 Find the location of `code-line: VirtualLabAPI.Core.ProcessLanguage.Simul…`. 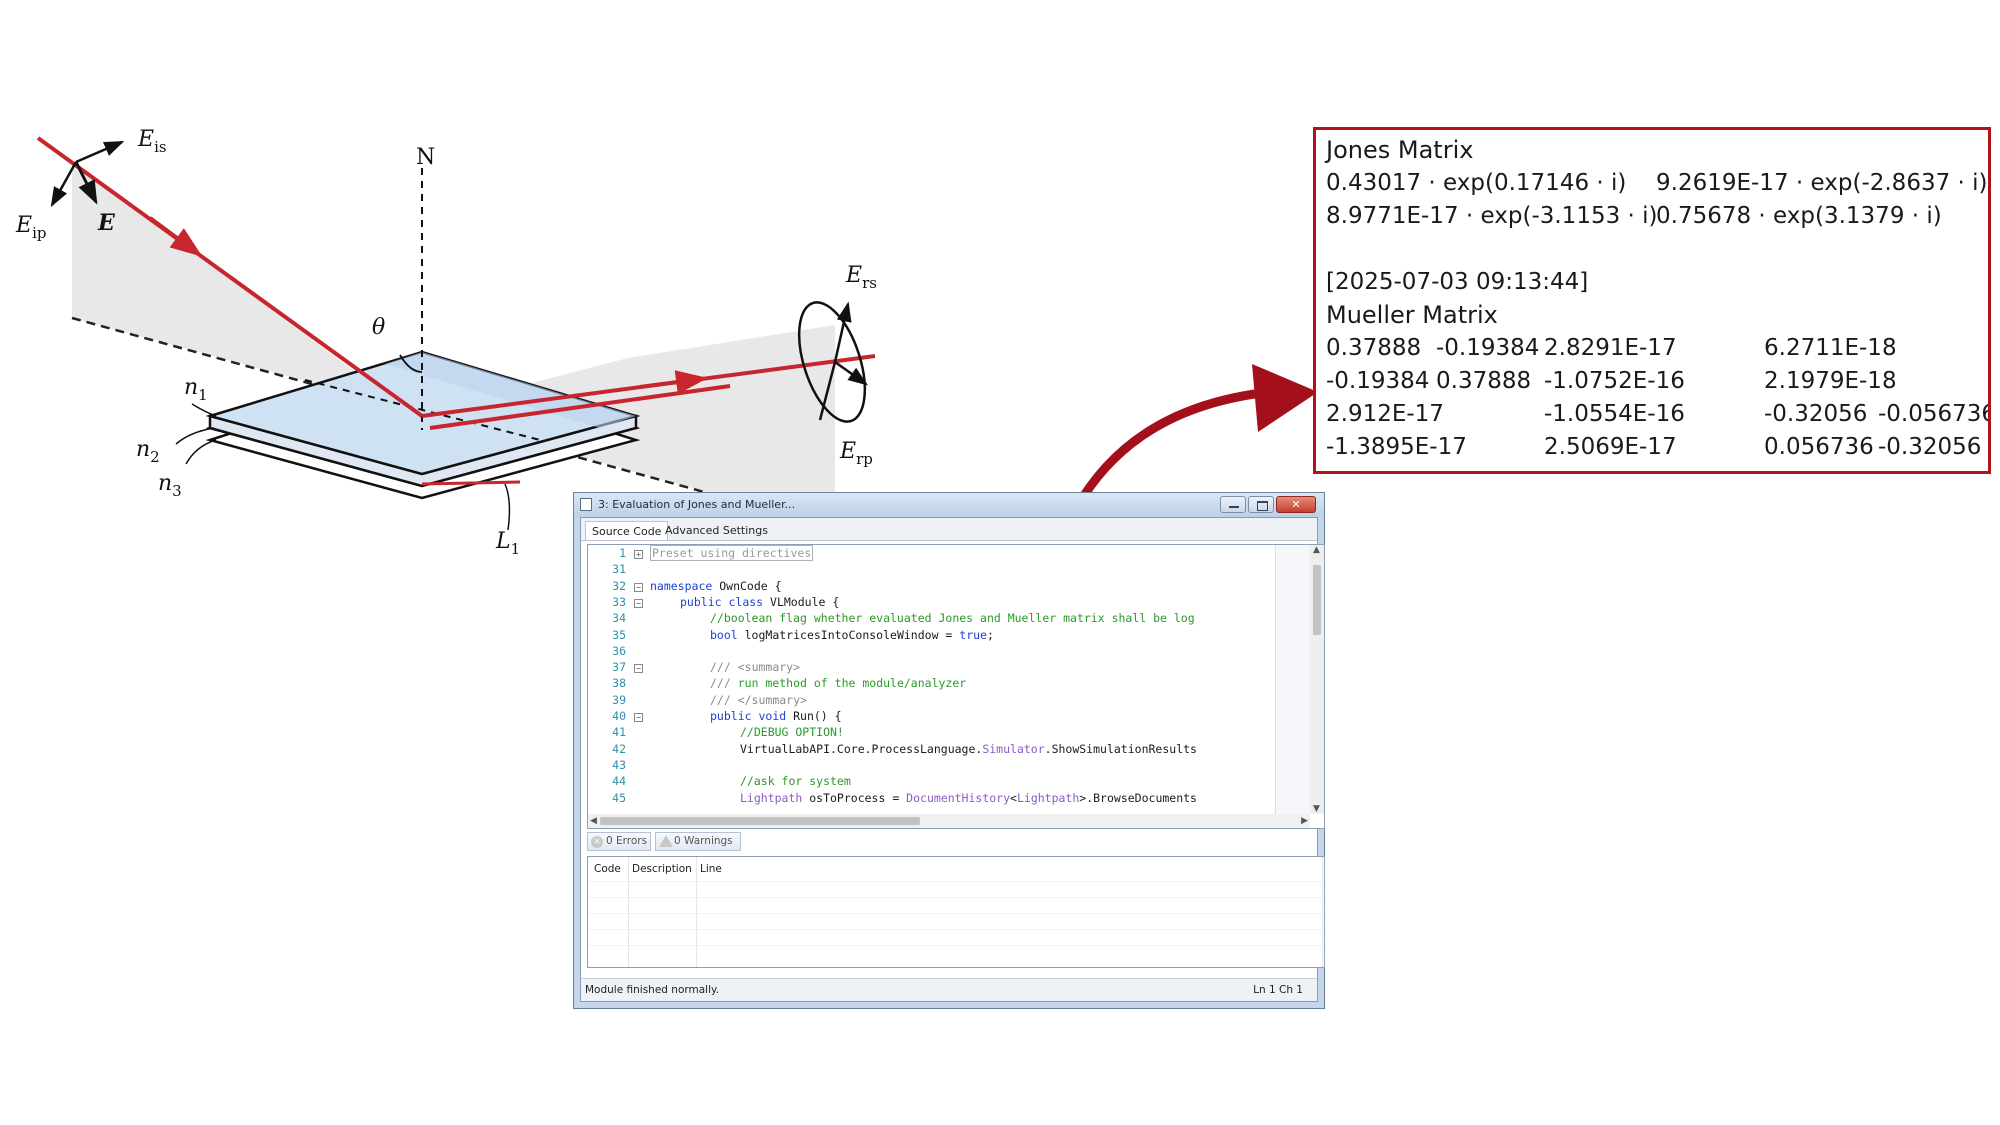

code-line: VirtualLabAPI.Core.ProcessLanguage.Simul… is located at coordinates (968, 749).